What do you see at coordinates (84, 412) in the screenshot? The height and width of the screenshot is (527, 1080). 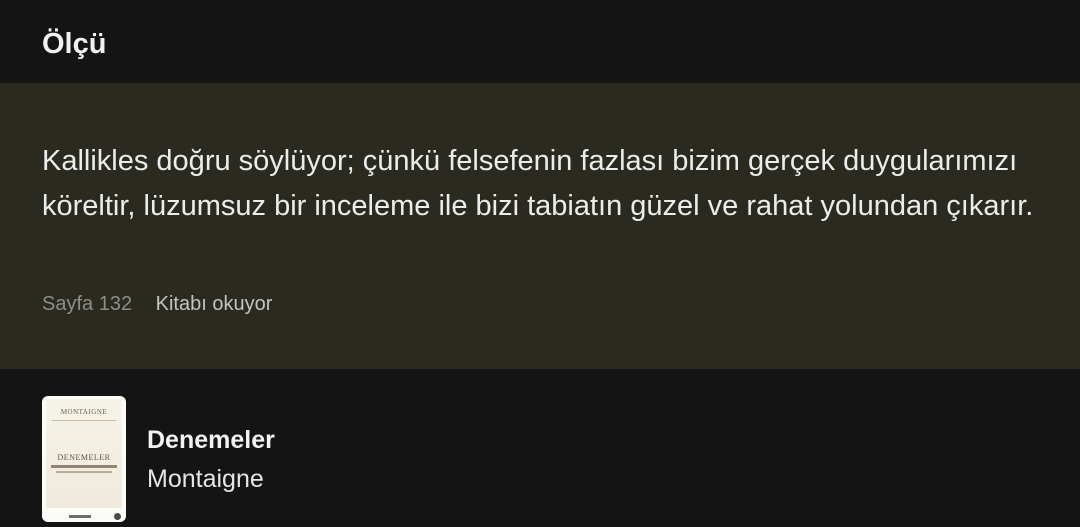 I see `cover-author-text: MONTAIGNE` at bounding box center [84, 412].